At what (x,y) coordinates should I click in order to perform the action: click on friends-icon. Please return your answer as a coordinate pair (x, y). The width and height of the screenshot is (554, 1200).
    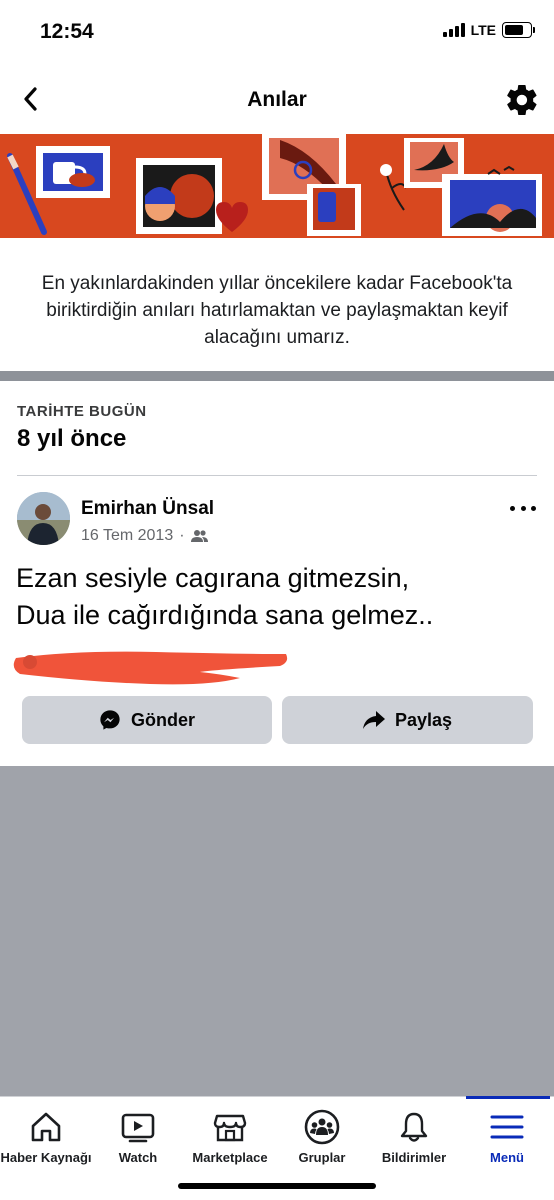
    Looking at the image, I should click on (199, 536).